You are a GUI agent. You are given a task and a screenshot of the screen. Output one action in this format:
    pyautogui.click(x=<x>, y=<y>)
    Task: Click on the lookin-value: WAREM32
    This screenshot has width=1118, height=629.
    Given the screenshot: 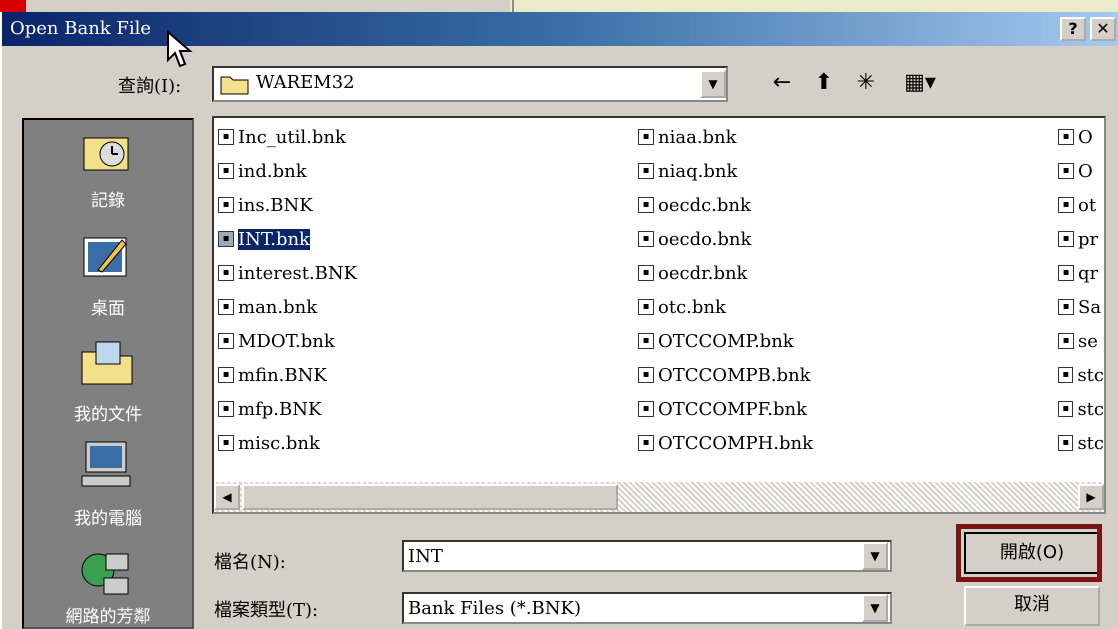 What is the action you would take?
    pyautogui.click(x=305, y=82)
    